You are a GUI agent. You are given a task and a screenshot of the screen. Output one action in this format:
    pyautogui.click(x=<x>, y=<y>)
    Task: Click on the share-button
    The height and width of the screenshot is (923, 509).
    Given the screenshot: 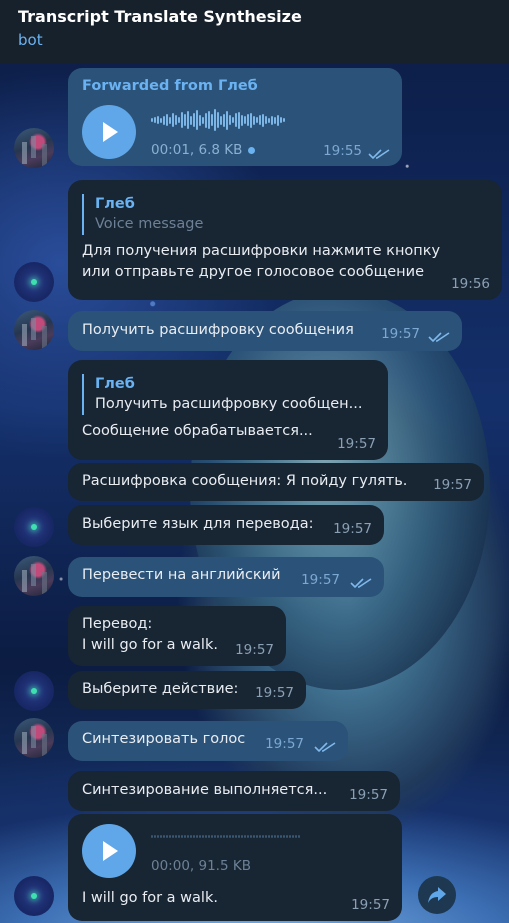 What is the action you would take?
    pyautogui.click(x=437, y=895)
    